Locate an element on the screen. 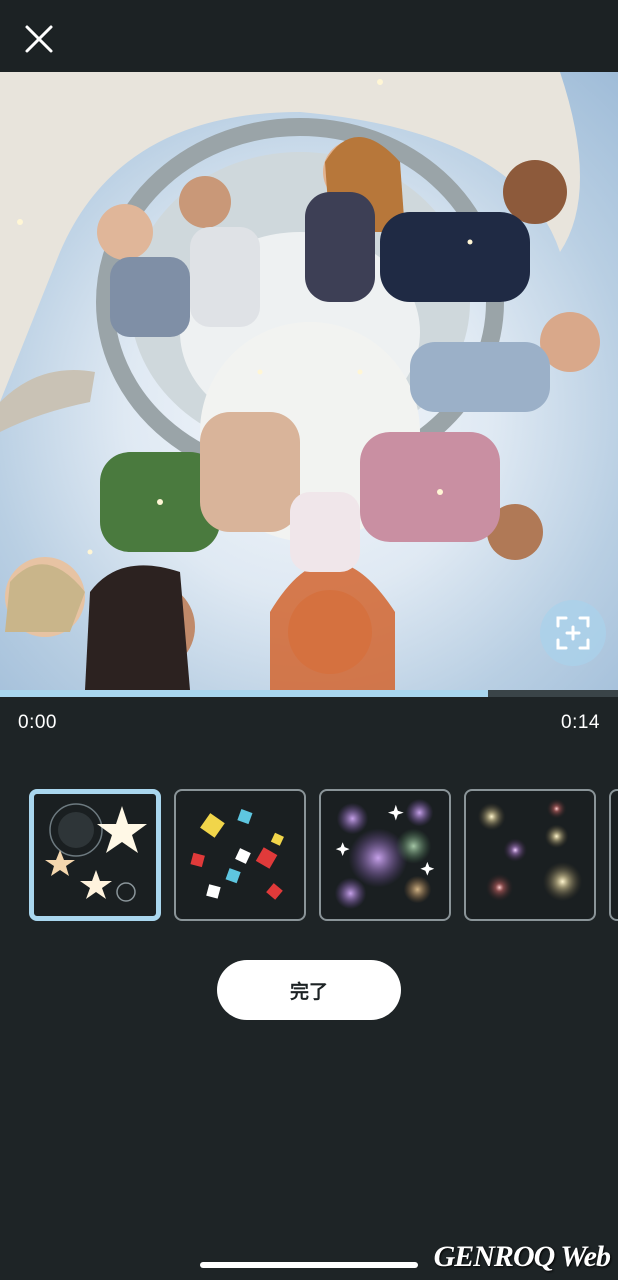  bokeh-effect-icon is located at coordinates (384, 854).